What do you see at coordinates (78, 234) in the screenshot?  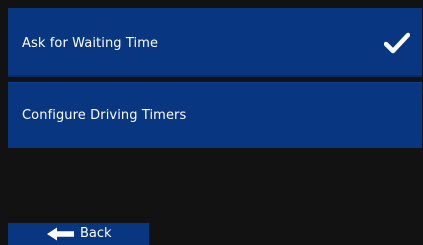 I see `back-button: Back` at bounding box center [78, 234].